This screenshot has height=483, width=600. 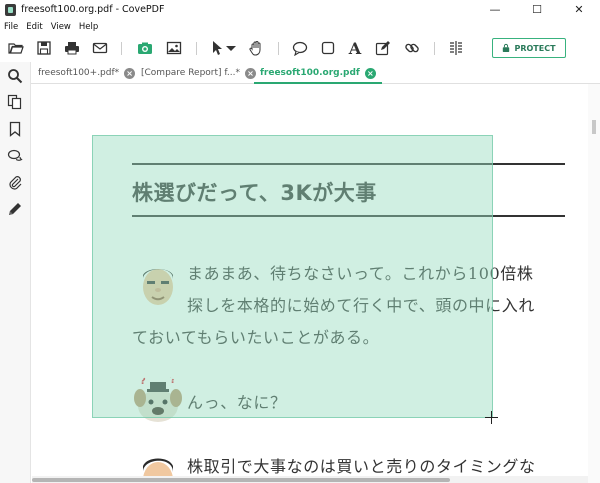 I want to click on tab-compare-report: [Compare Report] f...* ×, so click(x=198, y=73).